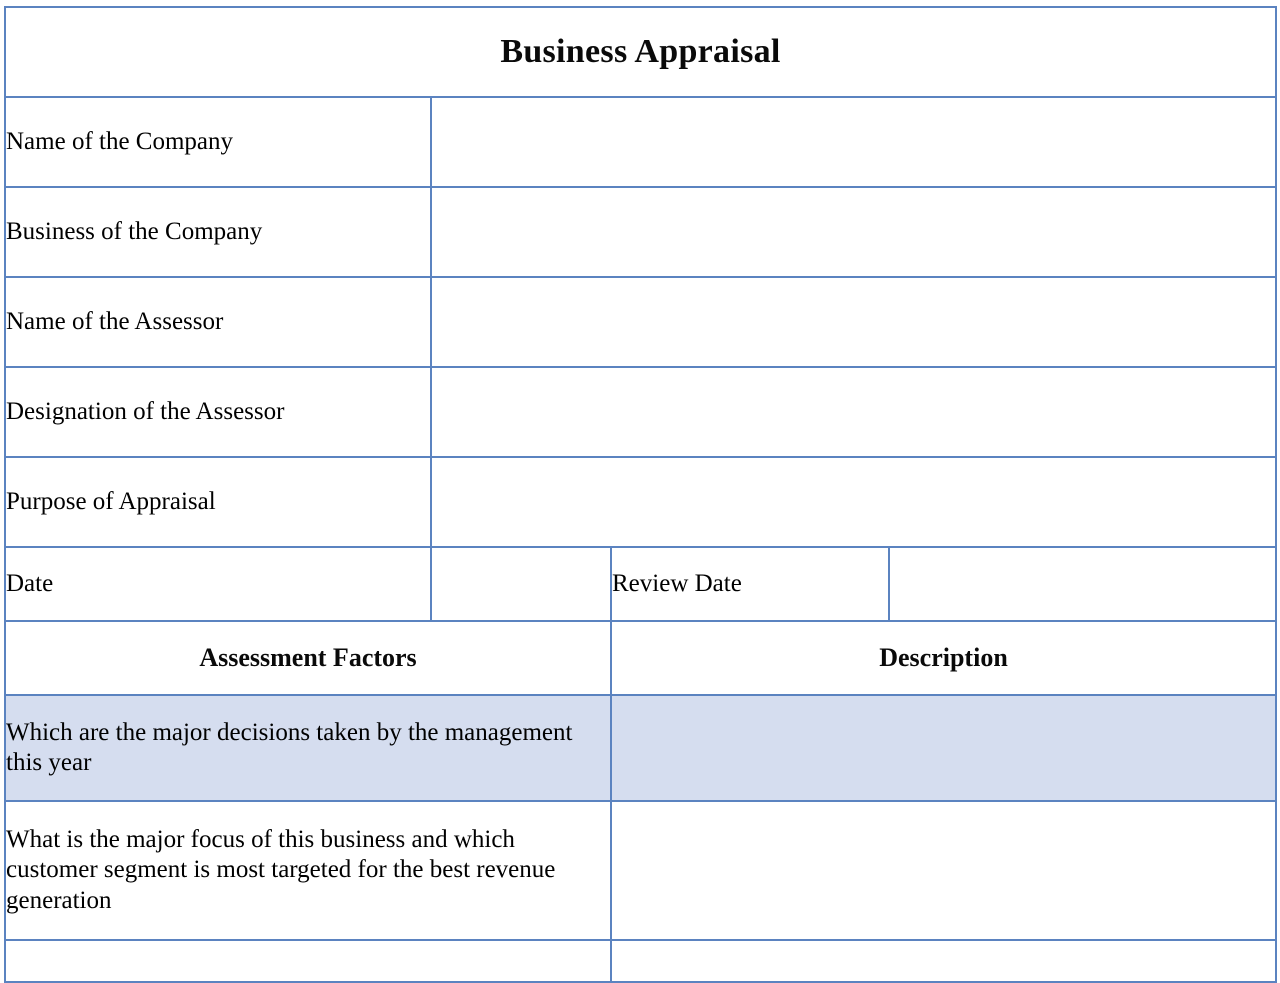 Image resolution: width=1280 pixels, height=983 pixels. I want to click on column-header-description: Description, so click(943, 658).